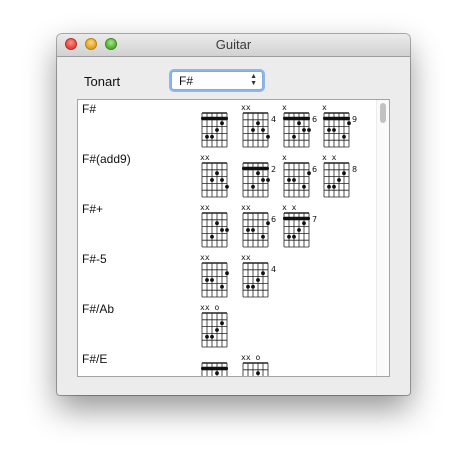  Describe the element at coordinates (98, 309) in the screenshot. I see `chord-name: F#/Ab` at that location.